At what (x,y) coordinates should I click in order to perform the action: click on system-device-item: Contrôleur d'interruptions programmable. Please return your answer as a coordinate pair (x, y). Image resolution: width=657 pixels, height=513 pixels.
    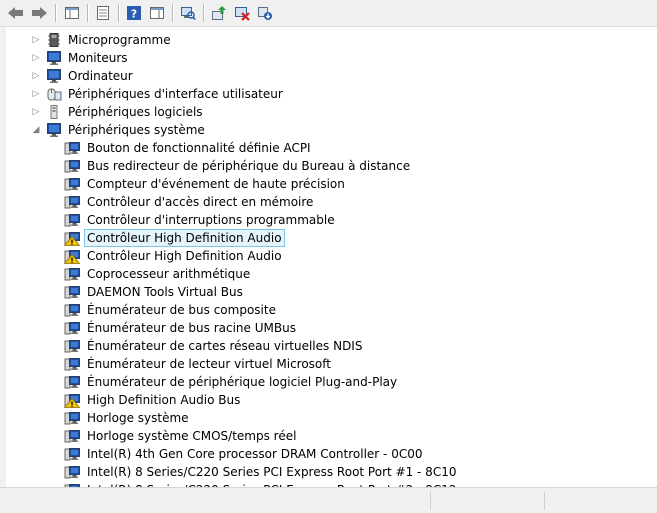
    Looking at the image, I should click on (201, 220).